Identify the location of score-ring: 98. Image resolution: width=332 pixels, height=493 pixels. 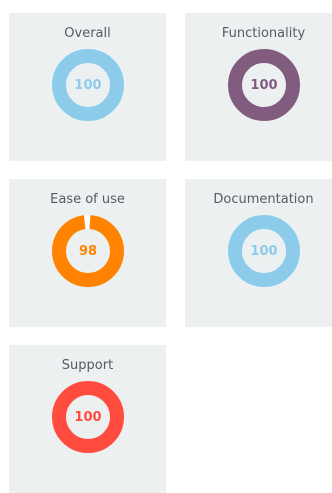
(88, 251).